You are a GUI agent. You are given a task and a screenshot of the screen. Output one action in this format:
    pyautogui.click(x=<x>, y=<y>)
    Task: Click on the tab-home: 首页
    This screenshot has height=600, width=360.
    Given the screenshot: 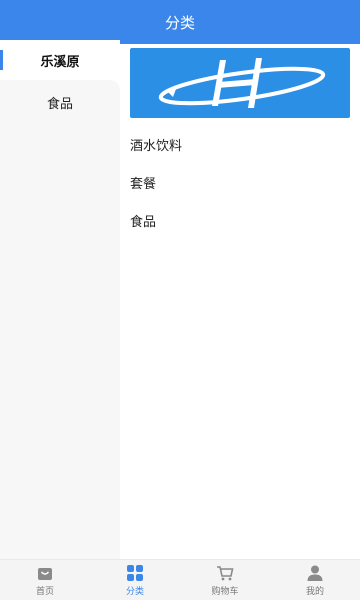 What is the action you would take?
    pyautogui.click(x=45, y=580)
    